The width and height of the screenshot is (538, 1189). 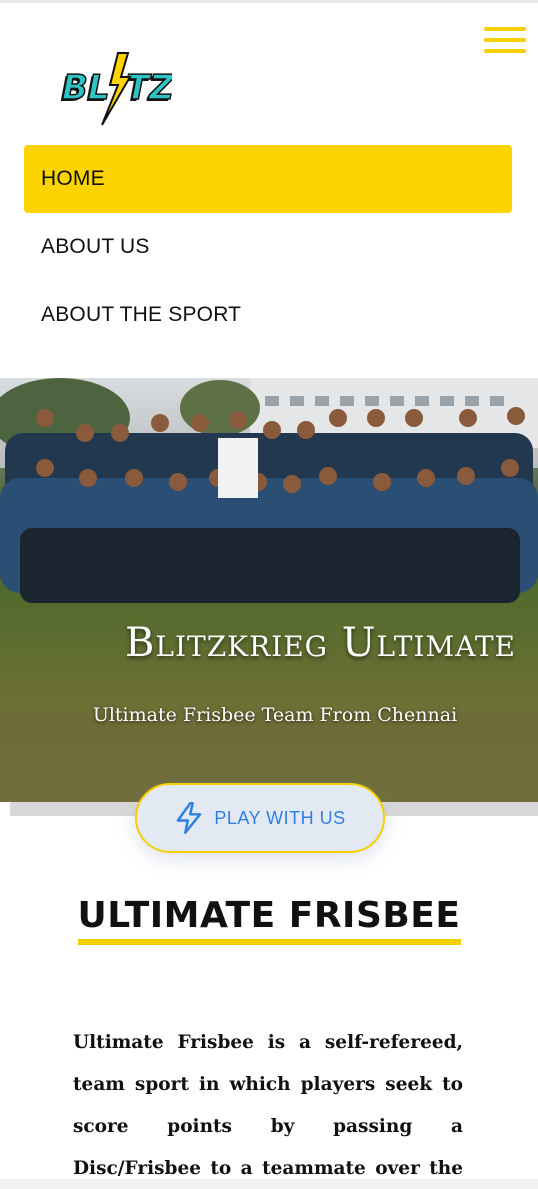 I want to click on lightning-bolt-icon, so click(x=189, y=818).